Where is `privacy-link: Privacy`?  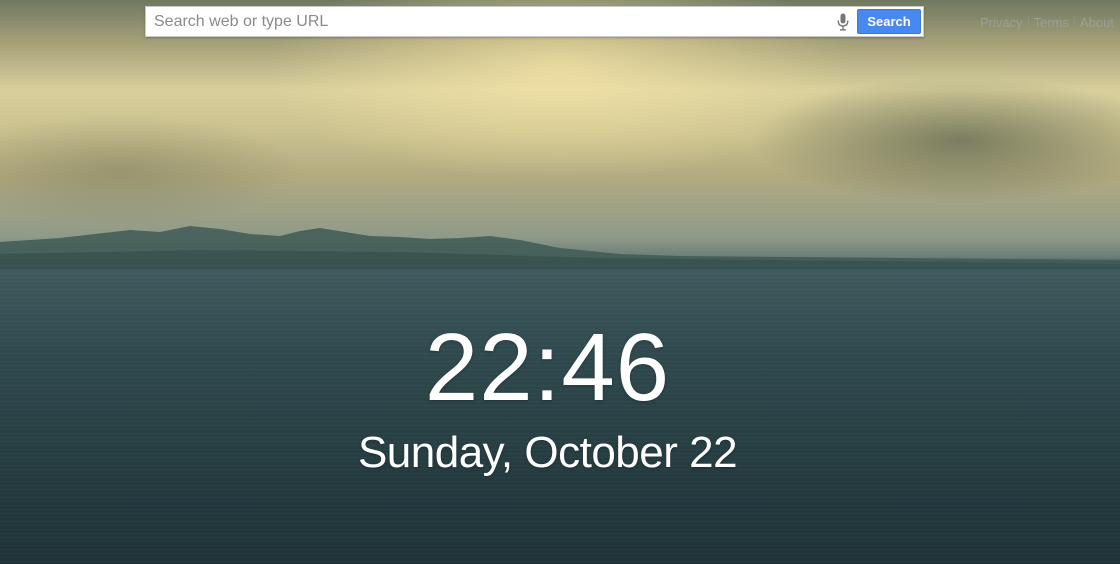
privacy-link: Privacy is located at coordinates (1001, 22).